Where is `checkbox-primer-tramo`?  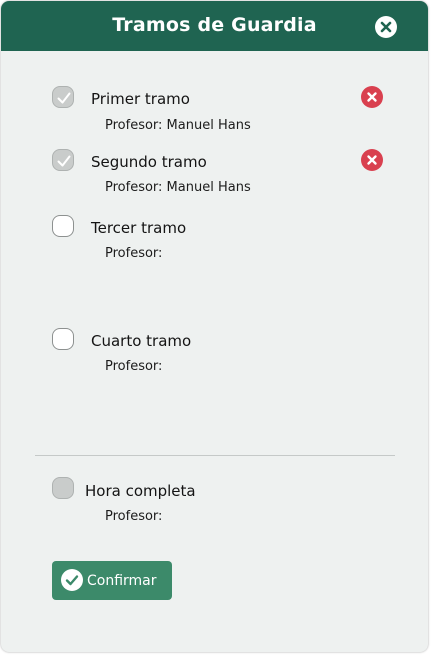
checkbox-primer-tramo is located at coordinates (63, 97).